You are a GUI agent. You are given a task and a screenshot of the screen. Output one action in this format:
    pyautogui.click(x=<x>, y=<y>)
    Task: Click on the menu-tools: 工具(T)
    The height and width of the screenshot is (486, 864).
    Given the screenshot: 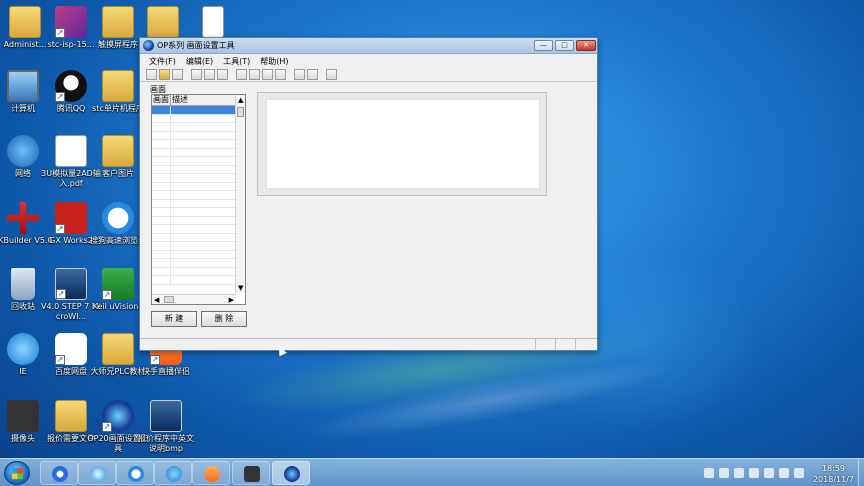 What is the action you would take?
    pyautogui.click(x=236, y=61)
    